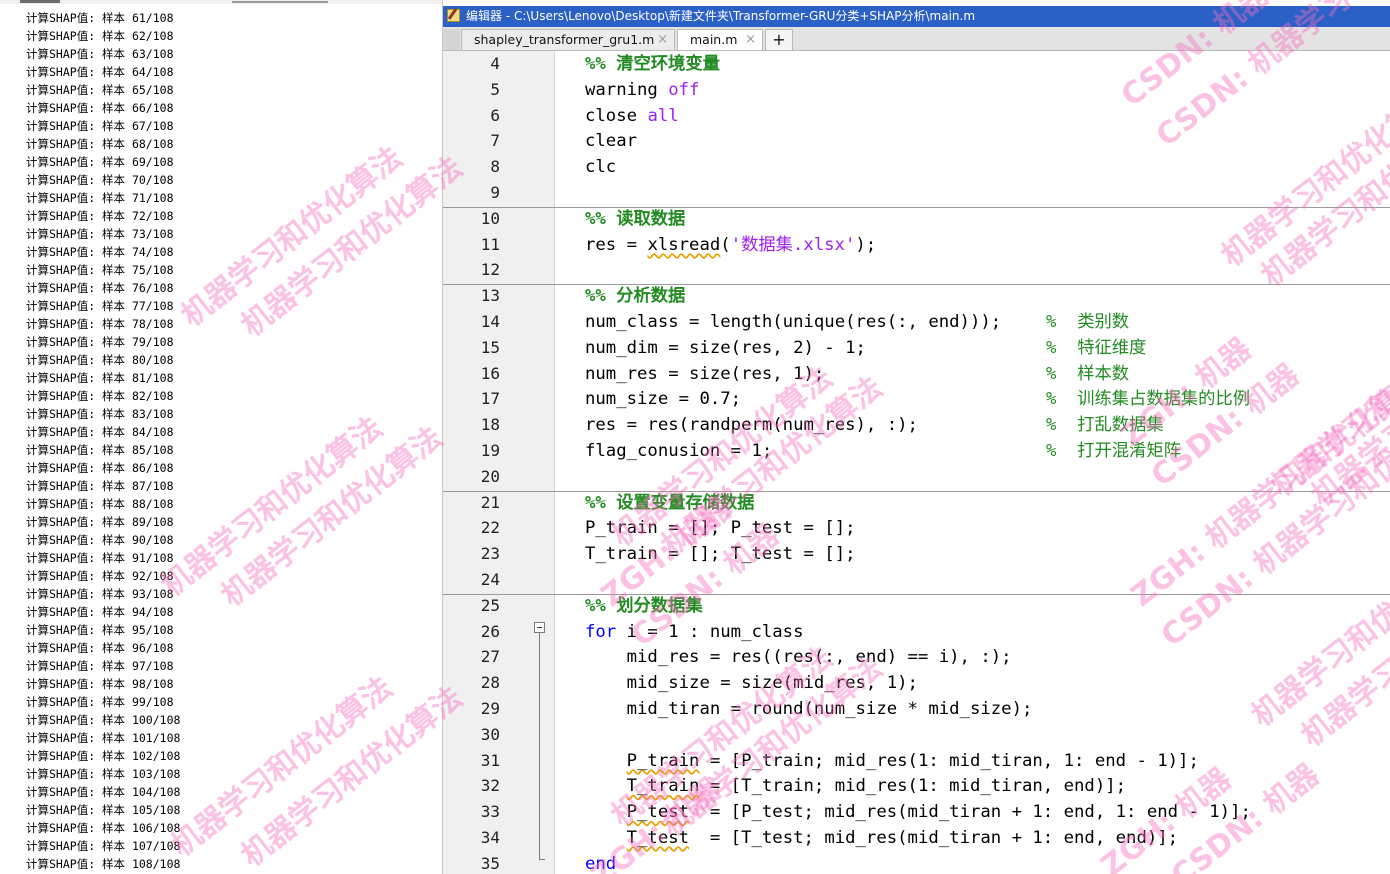 This screenshot has height=874, width=1390. I want to click on code-line: 26 for i = 1 : num_class, so click(916, 632).